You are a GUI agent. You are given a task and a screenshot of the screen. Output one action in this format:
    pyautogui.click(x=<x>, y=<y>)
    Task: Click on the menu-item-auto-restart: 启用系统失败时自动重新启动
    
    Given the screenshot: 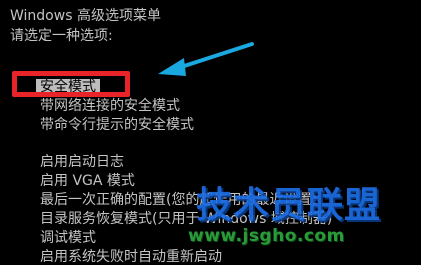 What is the action you would take?
    pyautogui.click(x=131, y=257)
    